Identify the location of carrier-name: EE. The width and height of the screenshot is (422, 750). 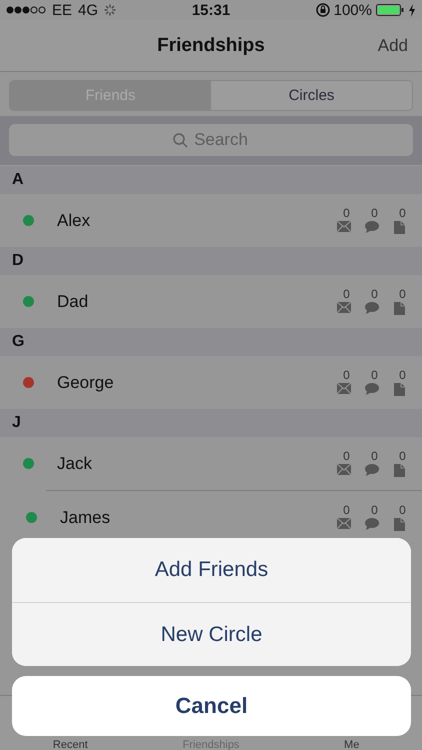
(62, 10).